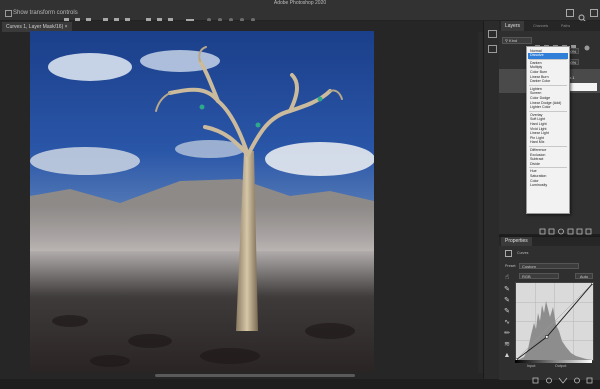  I want to click on blend-mode-item: Luminosity, so click(538, 185).